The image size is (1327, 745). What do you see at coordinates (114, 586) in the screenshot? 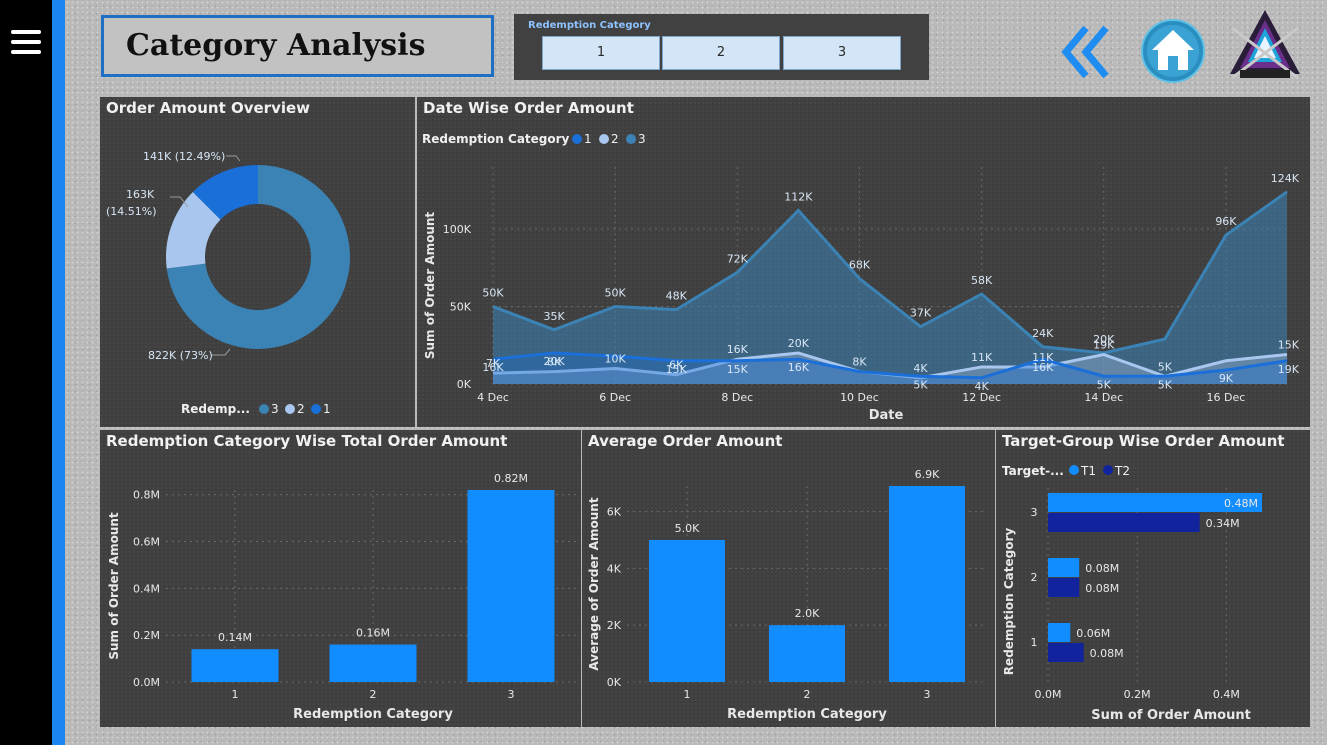
I see `bar-ylabel: Sum of Order Amount` at bounding box center [114, 586].